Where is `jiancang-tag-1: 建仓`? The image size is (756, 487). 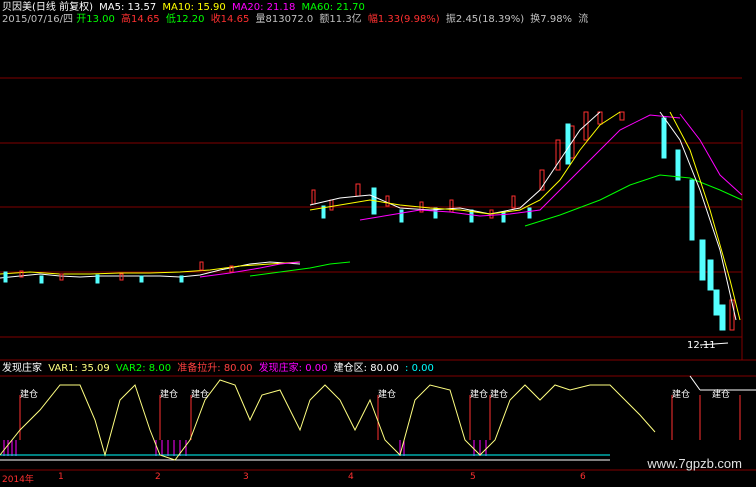
jiancang-tag-1: 建仓 is located at coordinates (29, 394).